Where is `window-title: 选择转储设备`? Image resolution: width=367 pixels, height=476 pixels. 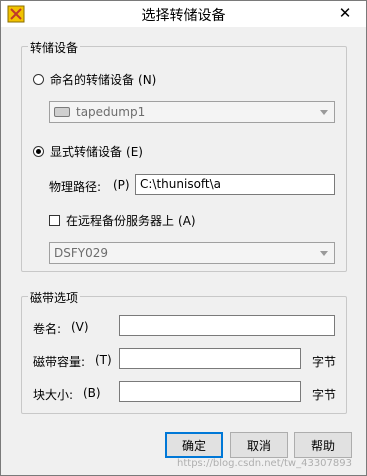 window-title: 选择转储设备 is located at coordinates (183, 16).